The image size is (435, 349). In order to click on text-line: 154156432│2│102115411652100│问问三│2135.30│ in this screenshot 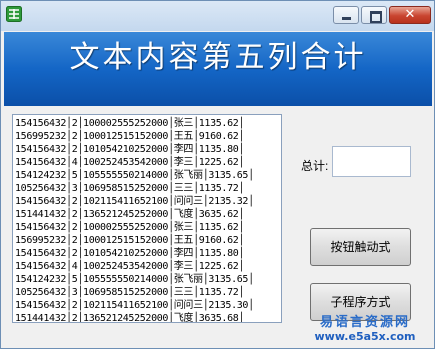, I will do `click(134, 305)`.